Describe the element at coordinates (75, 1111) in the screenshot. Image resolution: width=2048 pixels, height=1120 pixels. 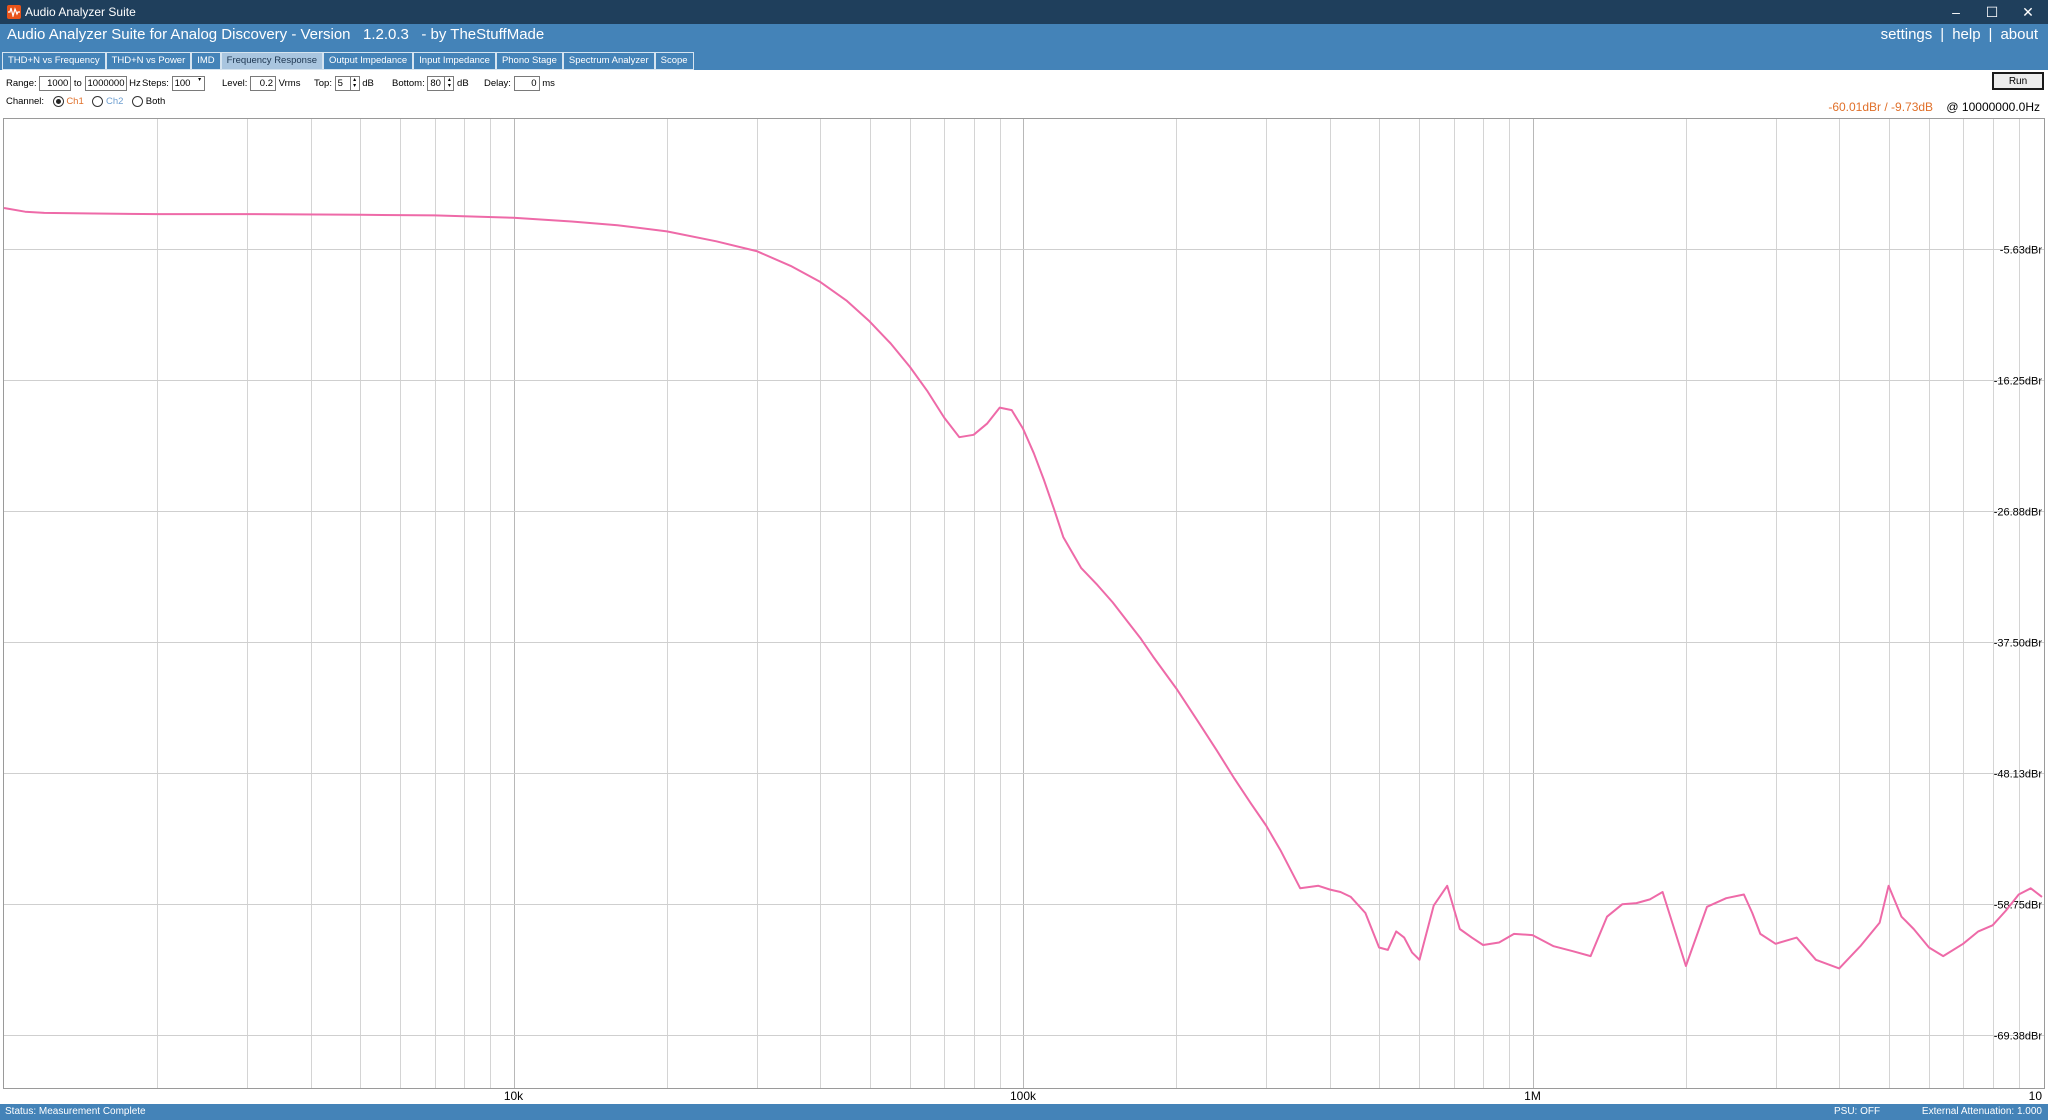
I see `status-text: Status: Measurement Complete` at that location.